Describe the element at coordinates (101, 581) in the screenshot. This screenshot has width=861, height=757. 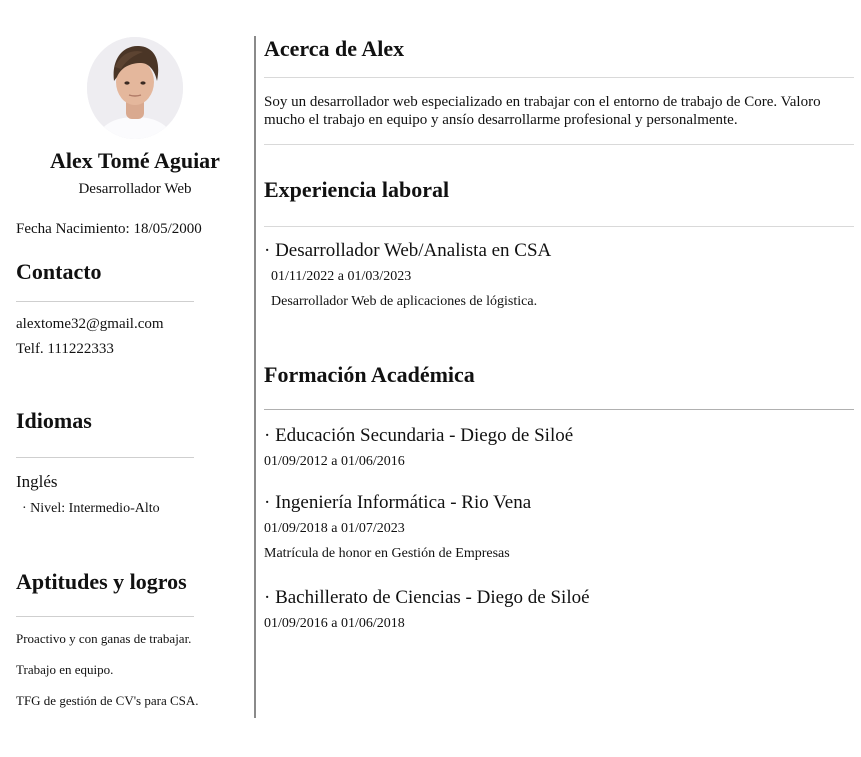
I see `skills-heading: Aptitudes y logros` at that location.